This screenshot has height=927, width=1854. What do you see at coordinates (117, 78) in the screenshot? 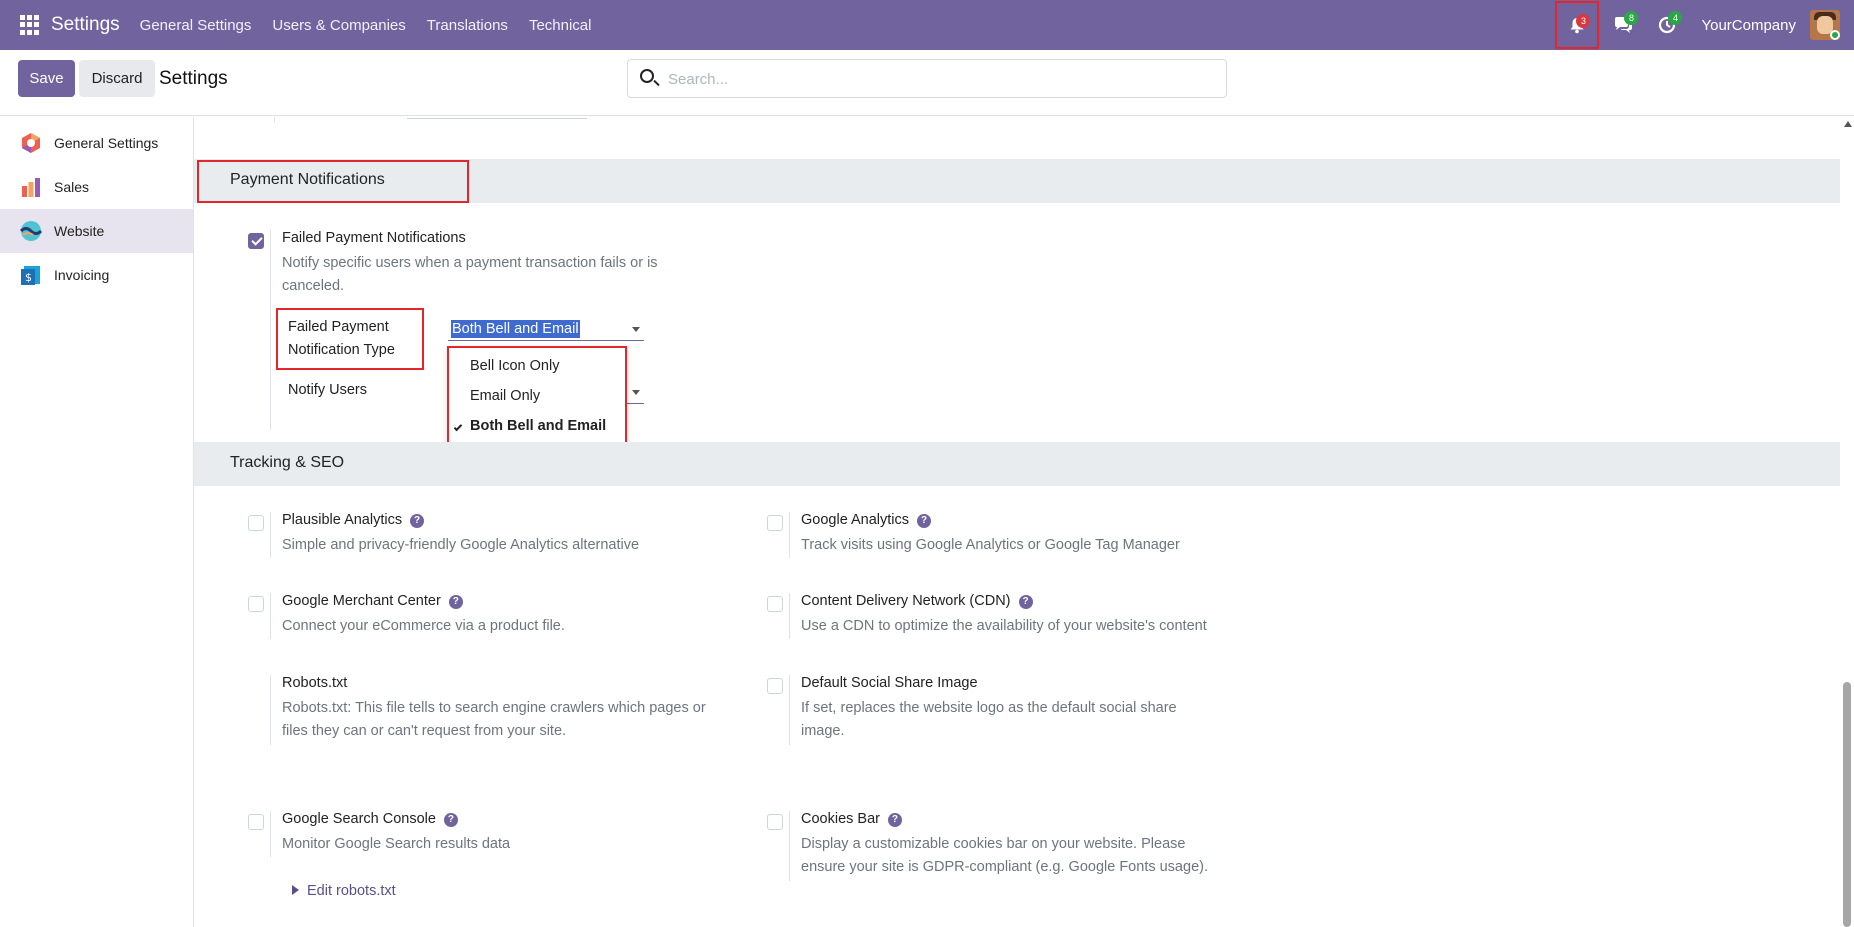
I see `discard-button: Discard` at bounding box center [117, 78].